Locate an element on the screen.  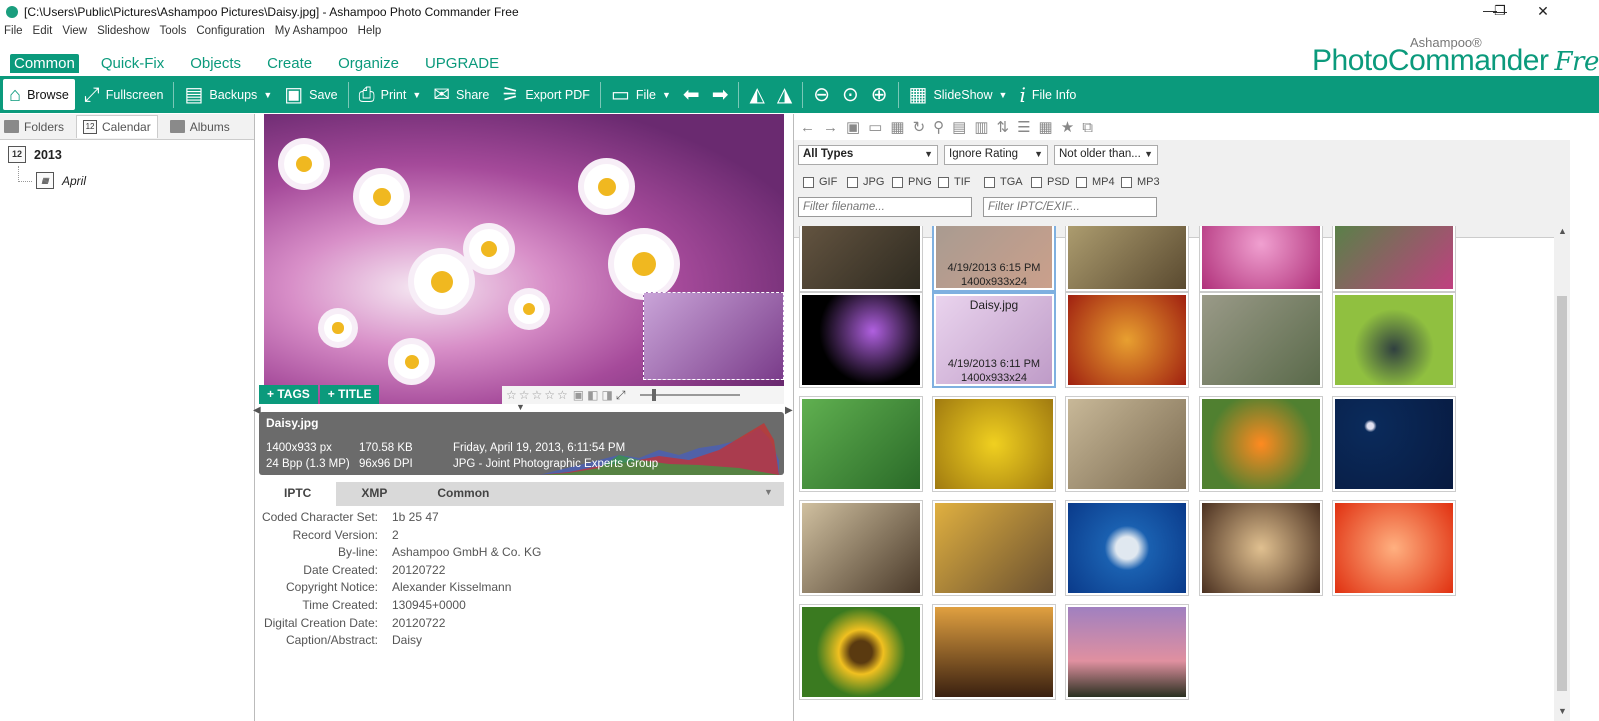
file-menu-button: ▭ File ▼ is located at coordinates (641, 94).